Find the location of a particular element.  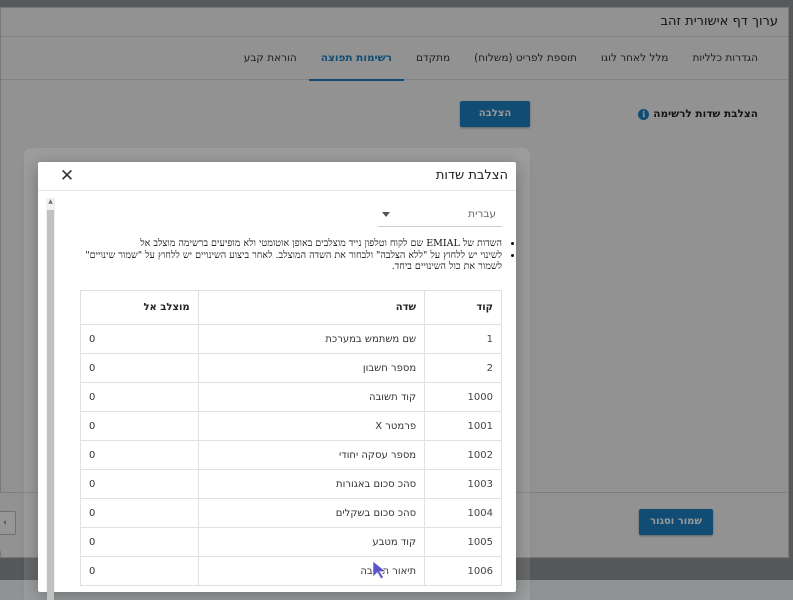

cell-field: מספר חשבון is located at coordinates (311, 368).